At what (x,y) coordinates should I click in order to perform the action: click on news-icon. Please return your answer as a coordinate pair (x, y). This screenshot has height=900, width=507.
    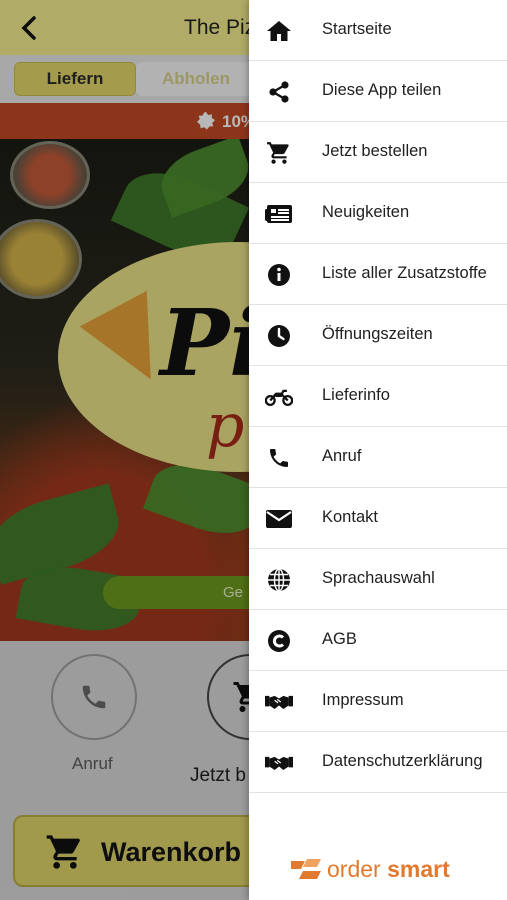
    Looking at the image, I should click on (279, 214).